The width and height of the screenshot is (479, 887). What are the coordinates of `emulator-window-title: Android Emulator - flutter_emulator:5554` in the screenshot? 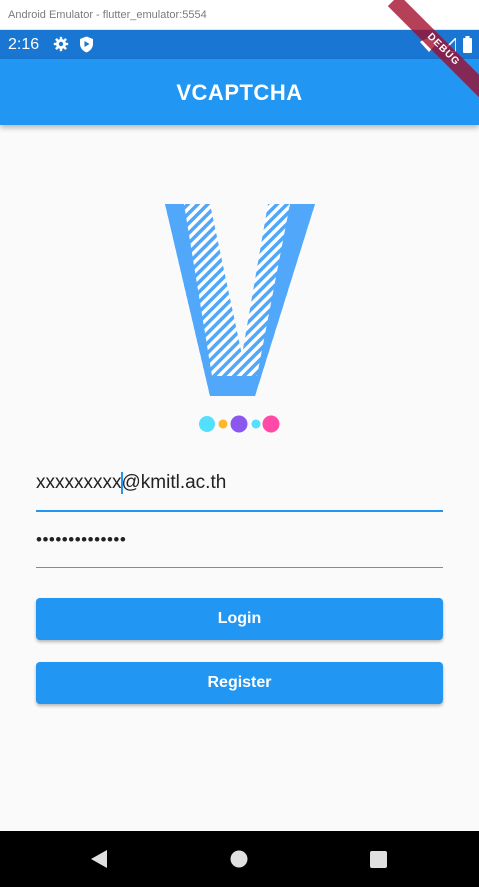 It's located at (107, 15).